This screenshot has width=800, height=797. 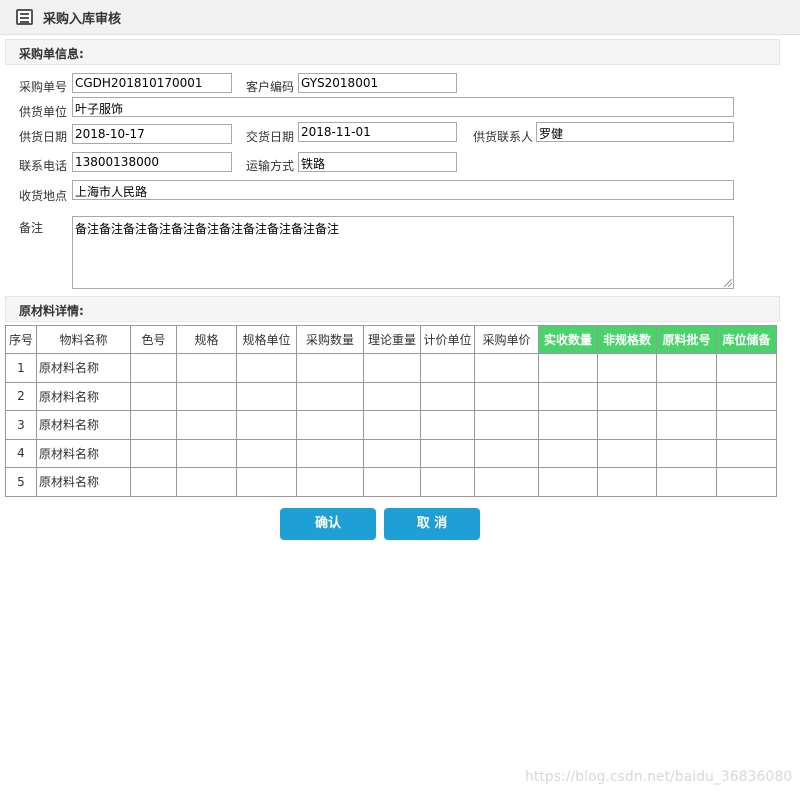 What do you see at coordinates (728, 283) in the screenshot?
I see `resize-grip-icon` at bounding box center [728, 283].